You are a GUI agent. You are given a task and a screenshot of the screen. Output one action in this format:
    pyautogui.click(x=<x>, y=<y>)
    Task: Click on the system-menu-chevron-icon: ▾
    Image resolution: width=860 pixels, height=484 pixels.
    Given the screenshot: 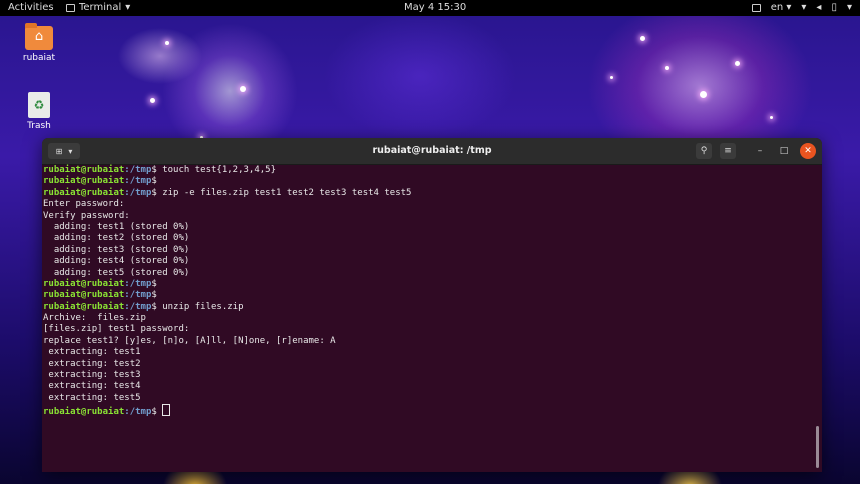 What is the action you would take?
    pyautogui.click(x=849, y=8)
    